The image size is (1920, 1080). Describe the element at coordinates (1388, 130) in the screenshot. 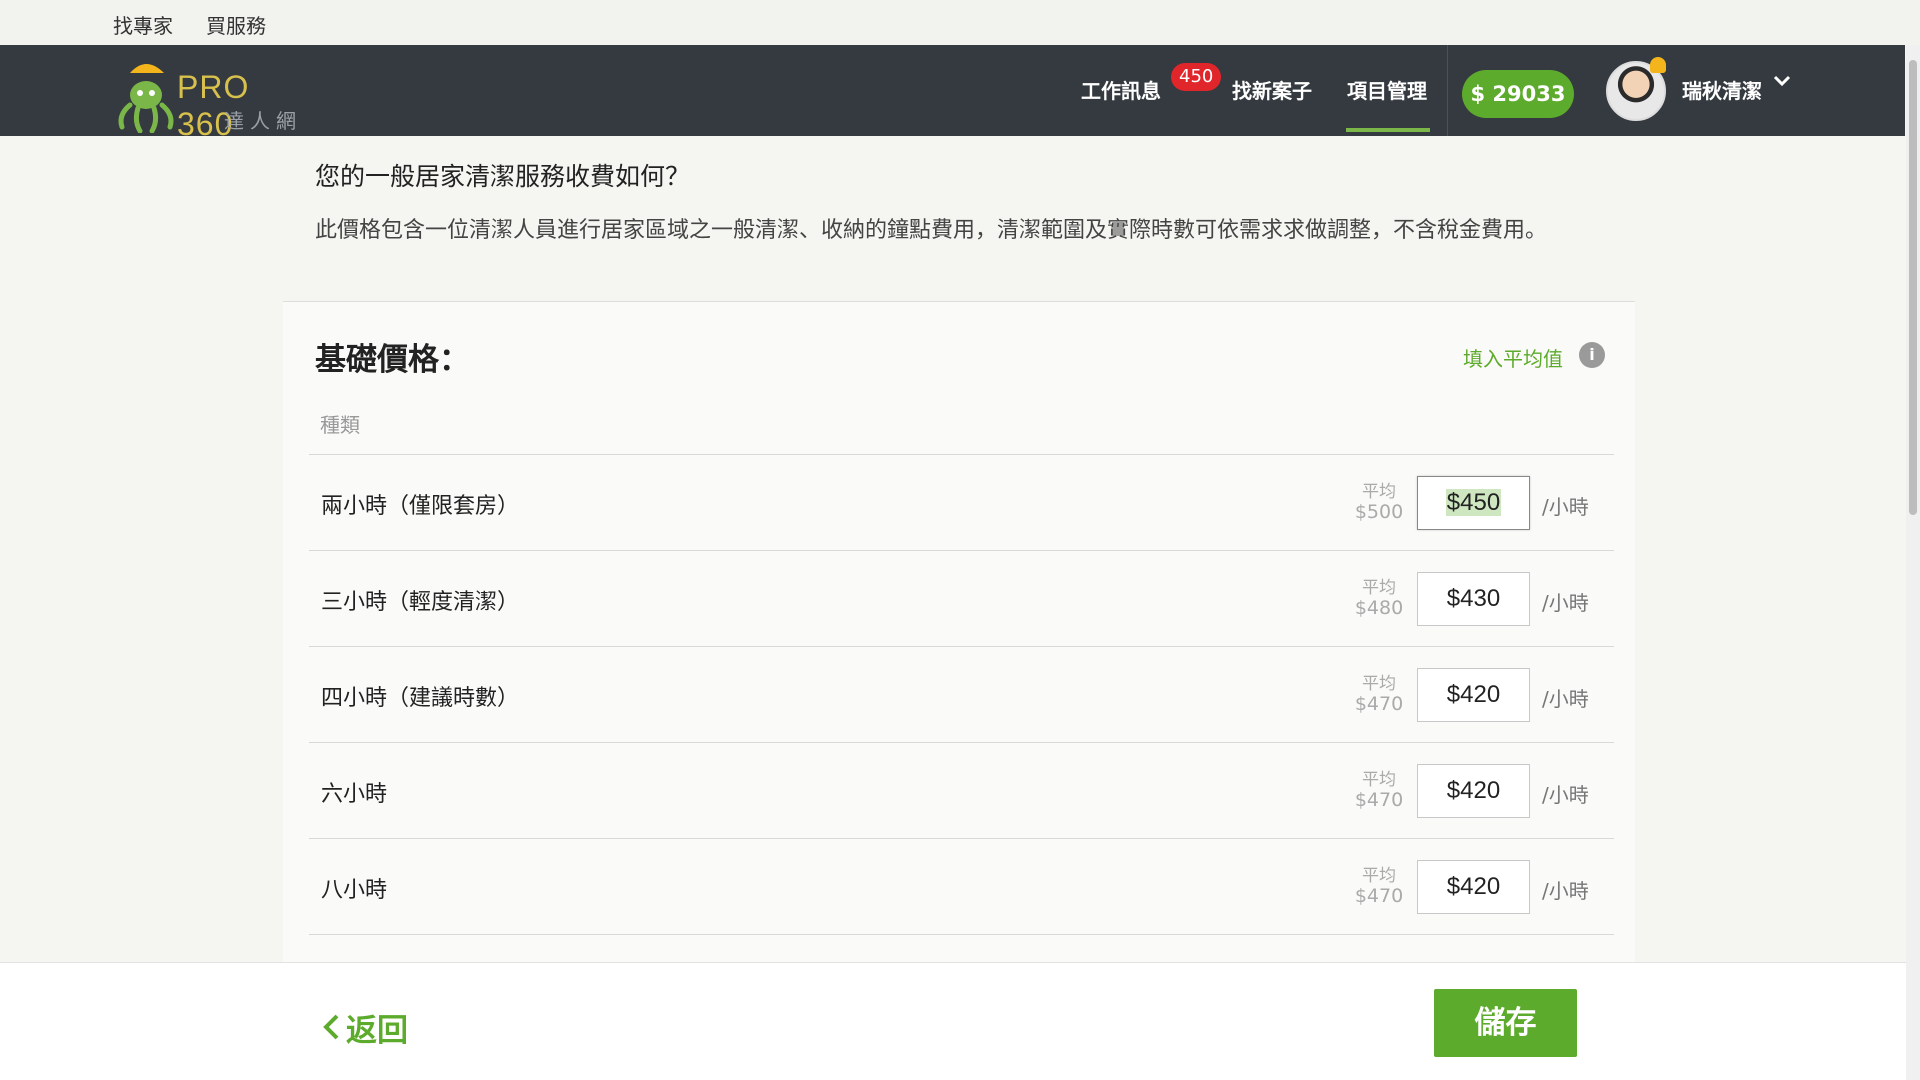

I see `nav-active-indicator` at that location.